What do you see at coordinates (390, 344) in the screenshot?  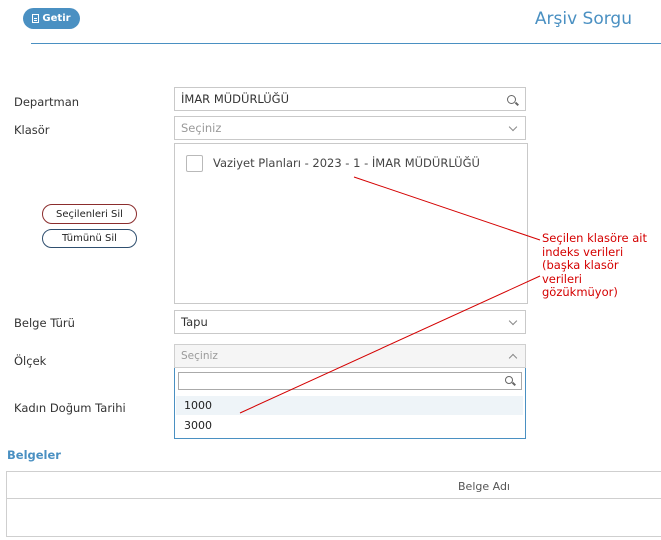 I see `annotation-arrow-to-dropdown` at bounding box center [390, 344].